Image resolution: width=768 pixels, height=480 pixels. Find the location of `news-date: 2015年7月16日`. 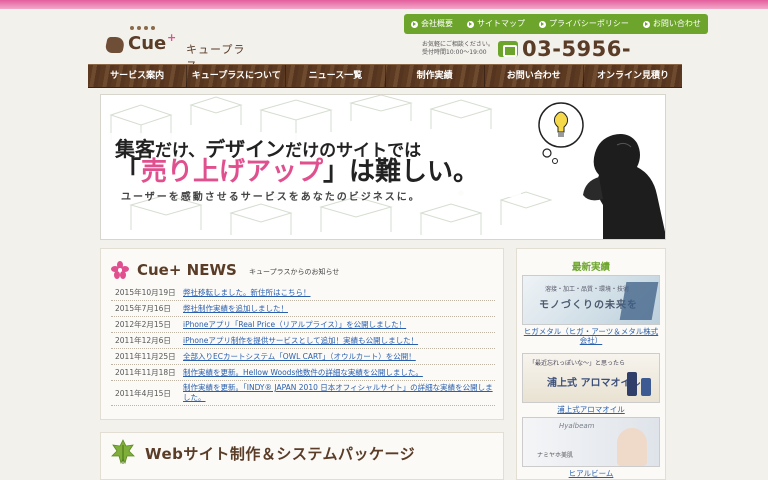

news-date: 2015年7月16日 is located at coordinates (143, 308).